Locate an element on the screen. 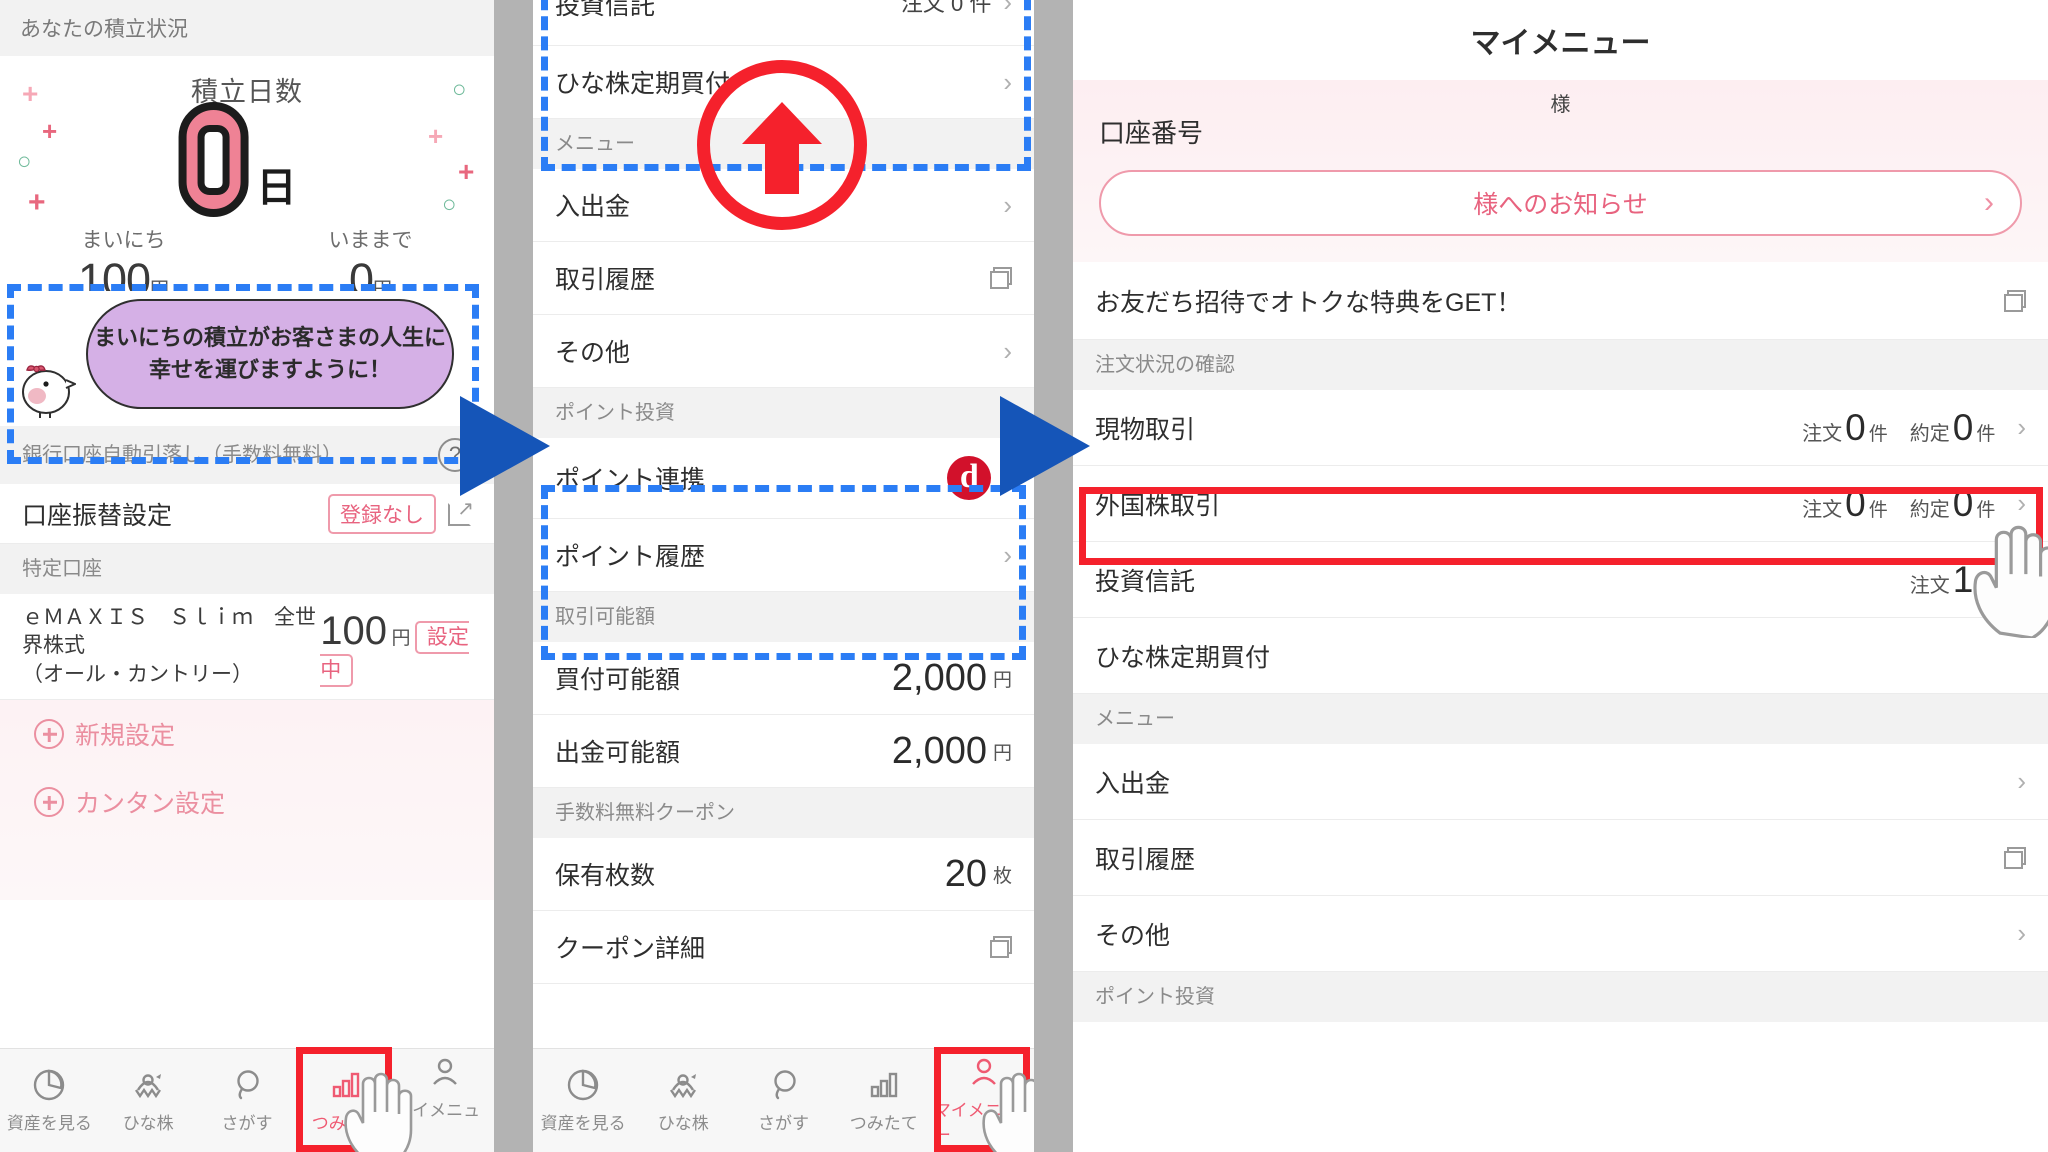 The height and width of the screenshot is (1152, 2048). row-label: 取引履歴 is located at coordinates (1145, 859).